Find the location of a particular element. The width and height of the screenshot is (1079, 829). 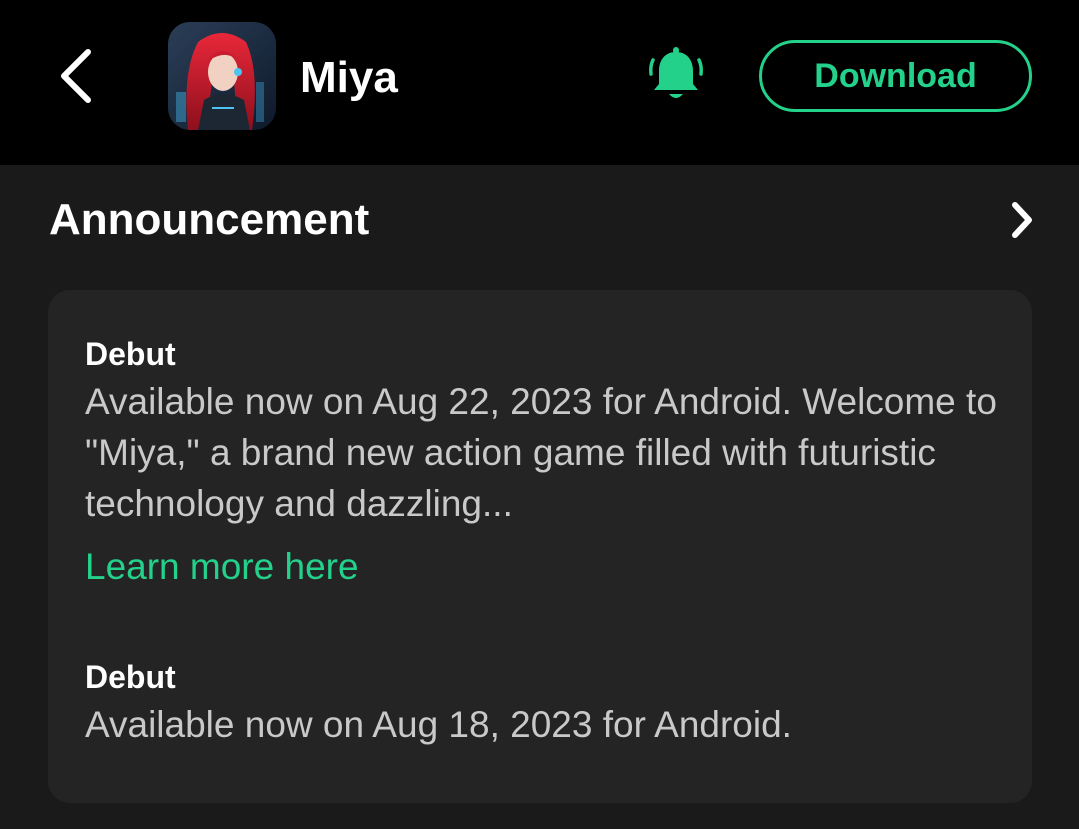

chevron-left-icon is located at coordinates (76, 76).